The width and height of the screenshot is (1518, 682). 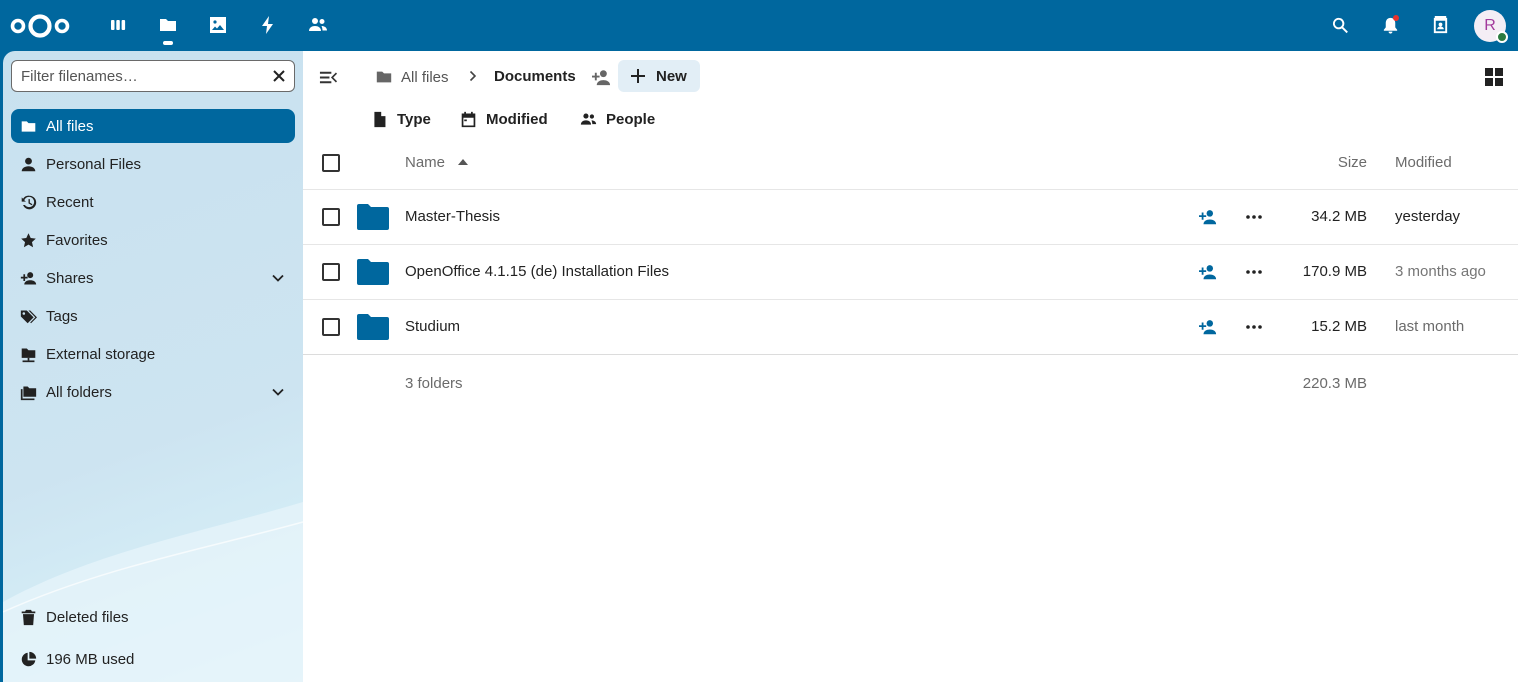 I want to click on sidebar-item-label: Tags, so click(x=62, y=316).